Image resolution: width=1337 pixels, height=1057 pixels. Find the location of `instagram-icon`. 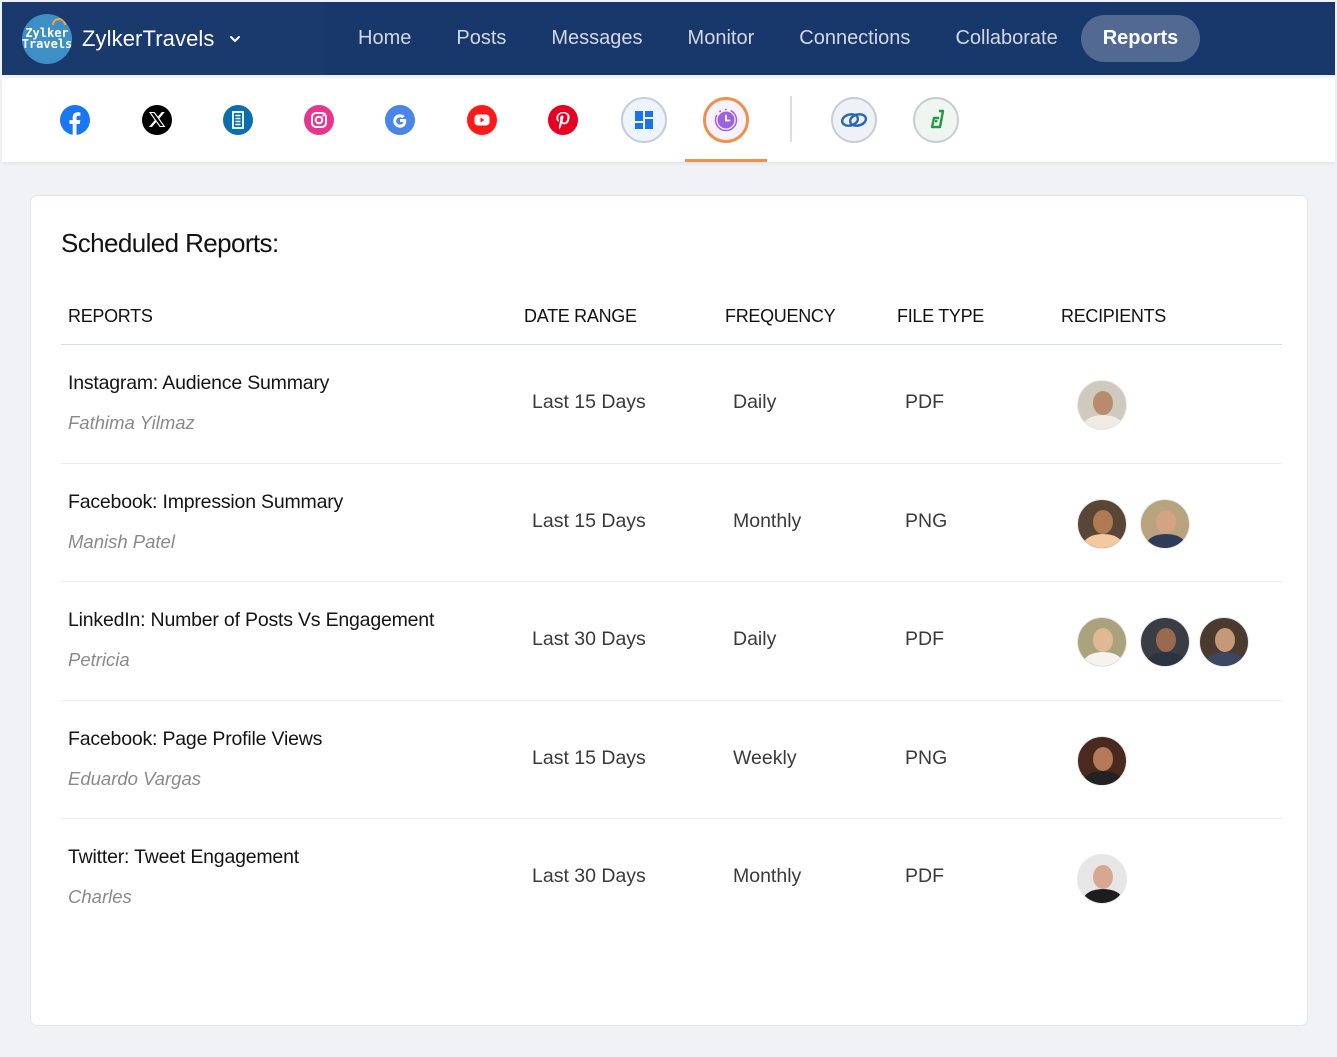

instagram-icon is located at coordinates (319, 120).